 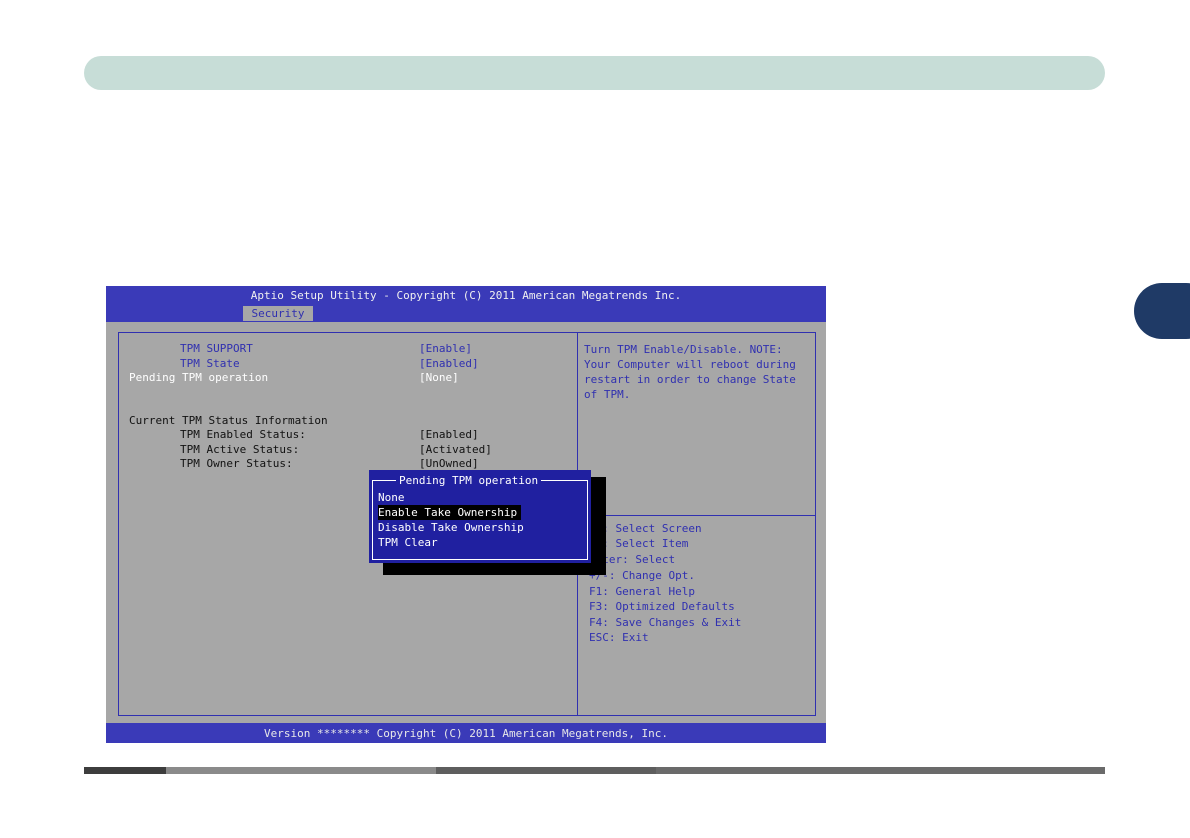 I want to click on setting-value-pending-tpm: [None], so click(x=439, y=377).